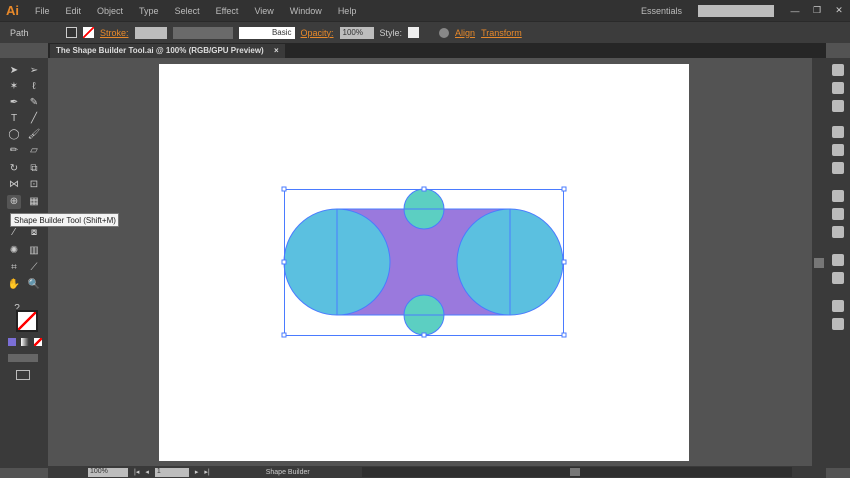 The height and width of the screenshot is (478, 850). I want to click on tool-tooltip: Shape Builder Tool (Shift+M), so click(64, 220).